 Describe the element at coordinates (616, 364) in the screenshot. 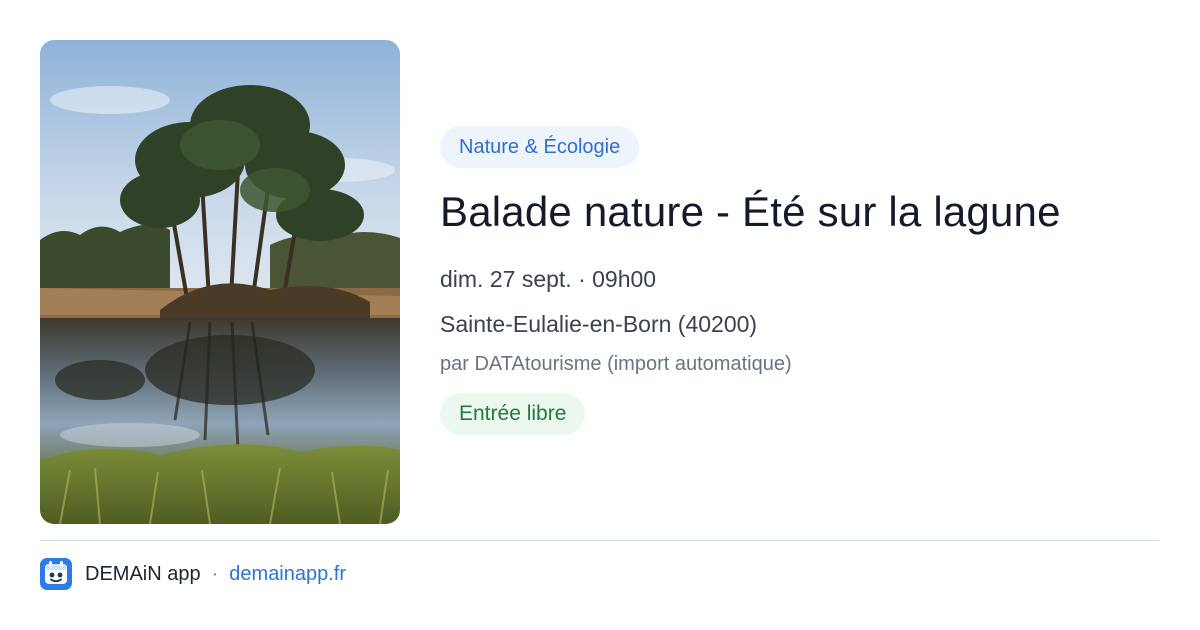

I see `event-organizer: par DATAtourisme (import automatique)` at that location.